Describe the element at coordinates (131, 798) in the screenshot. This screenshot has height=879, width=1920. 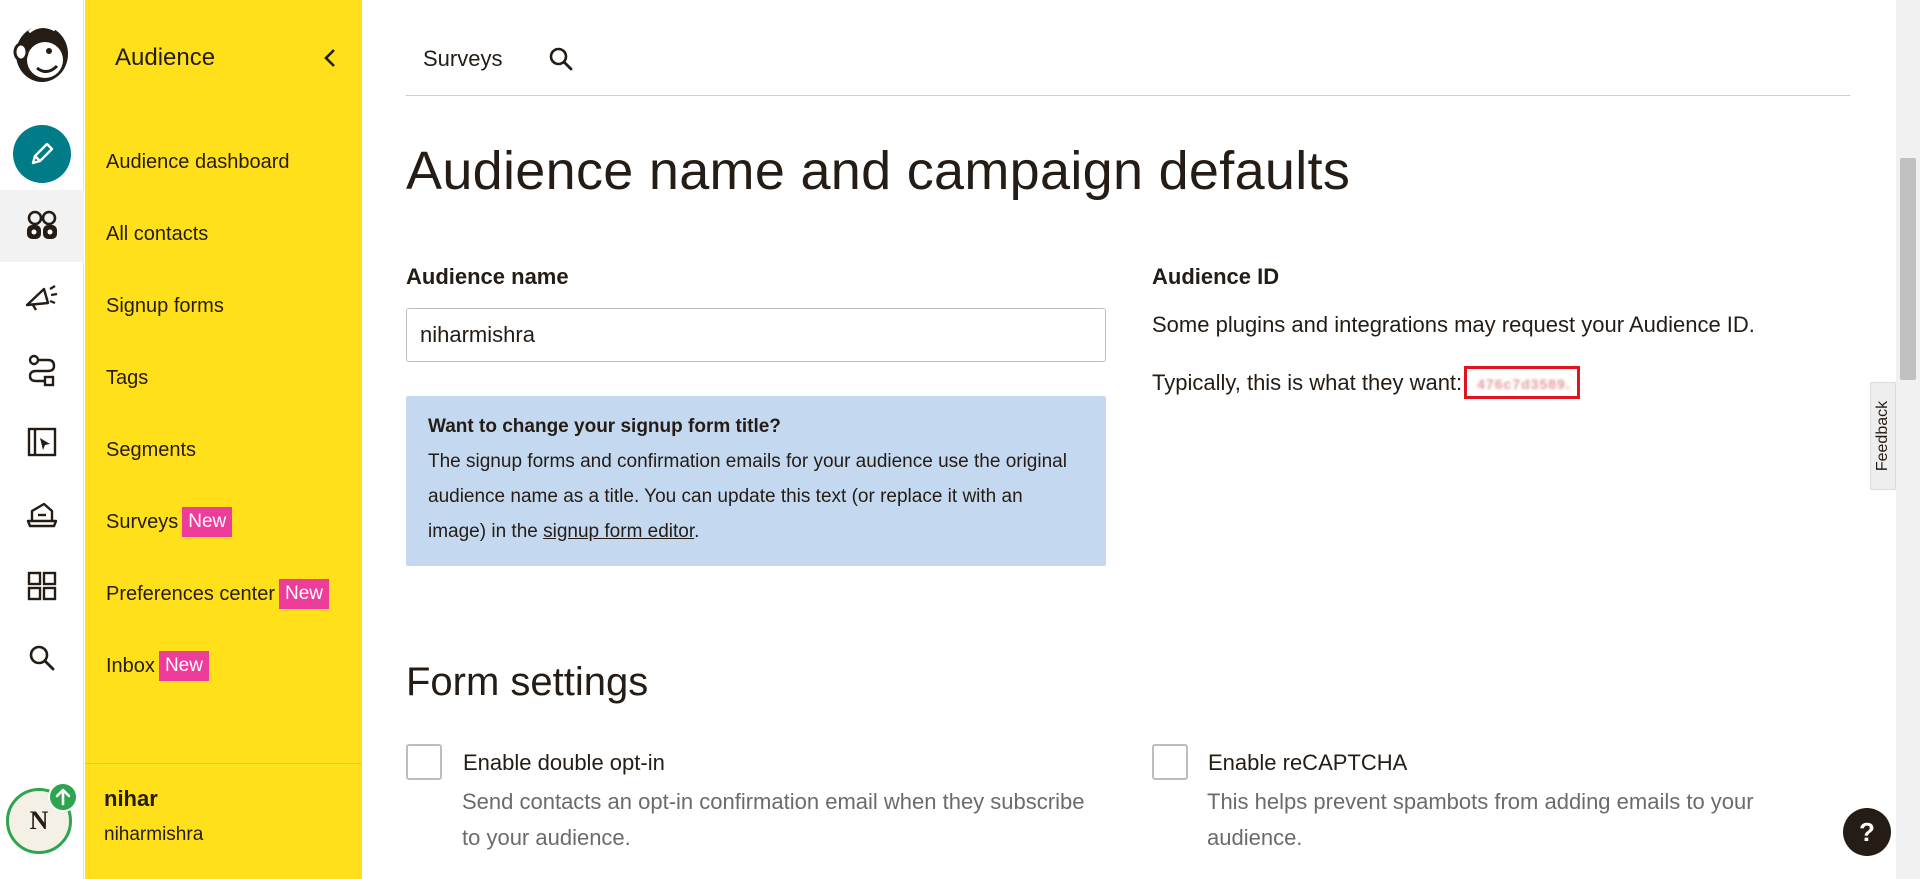
I see `user-name: nihar` at that location.